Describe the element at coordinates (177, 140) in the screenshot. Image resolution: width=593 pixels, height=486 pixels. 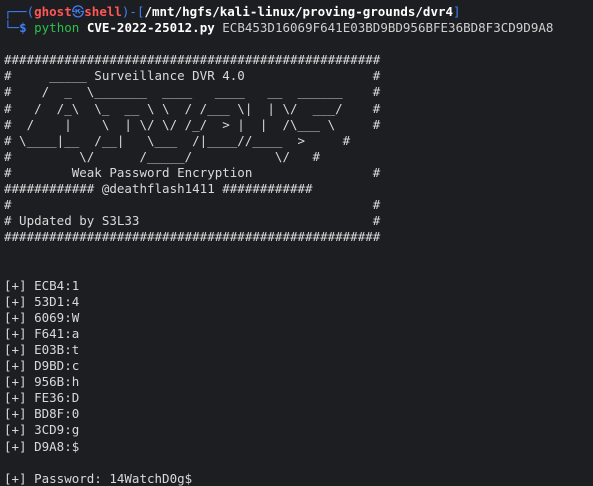
I see `banner-line: # \____|__ /__| \___ /|____//____ > #` at that location.